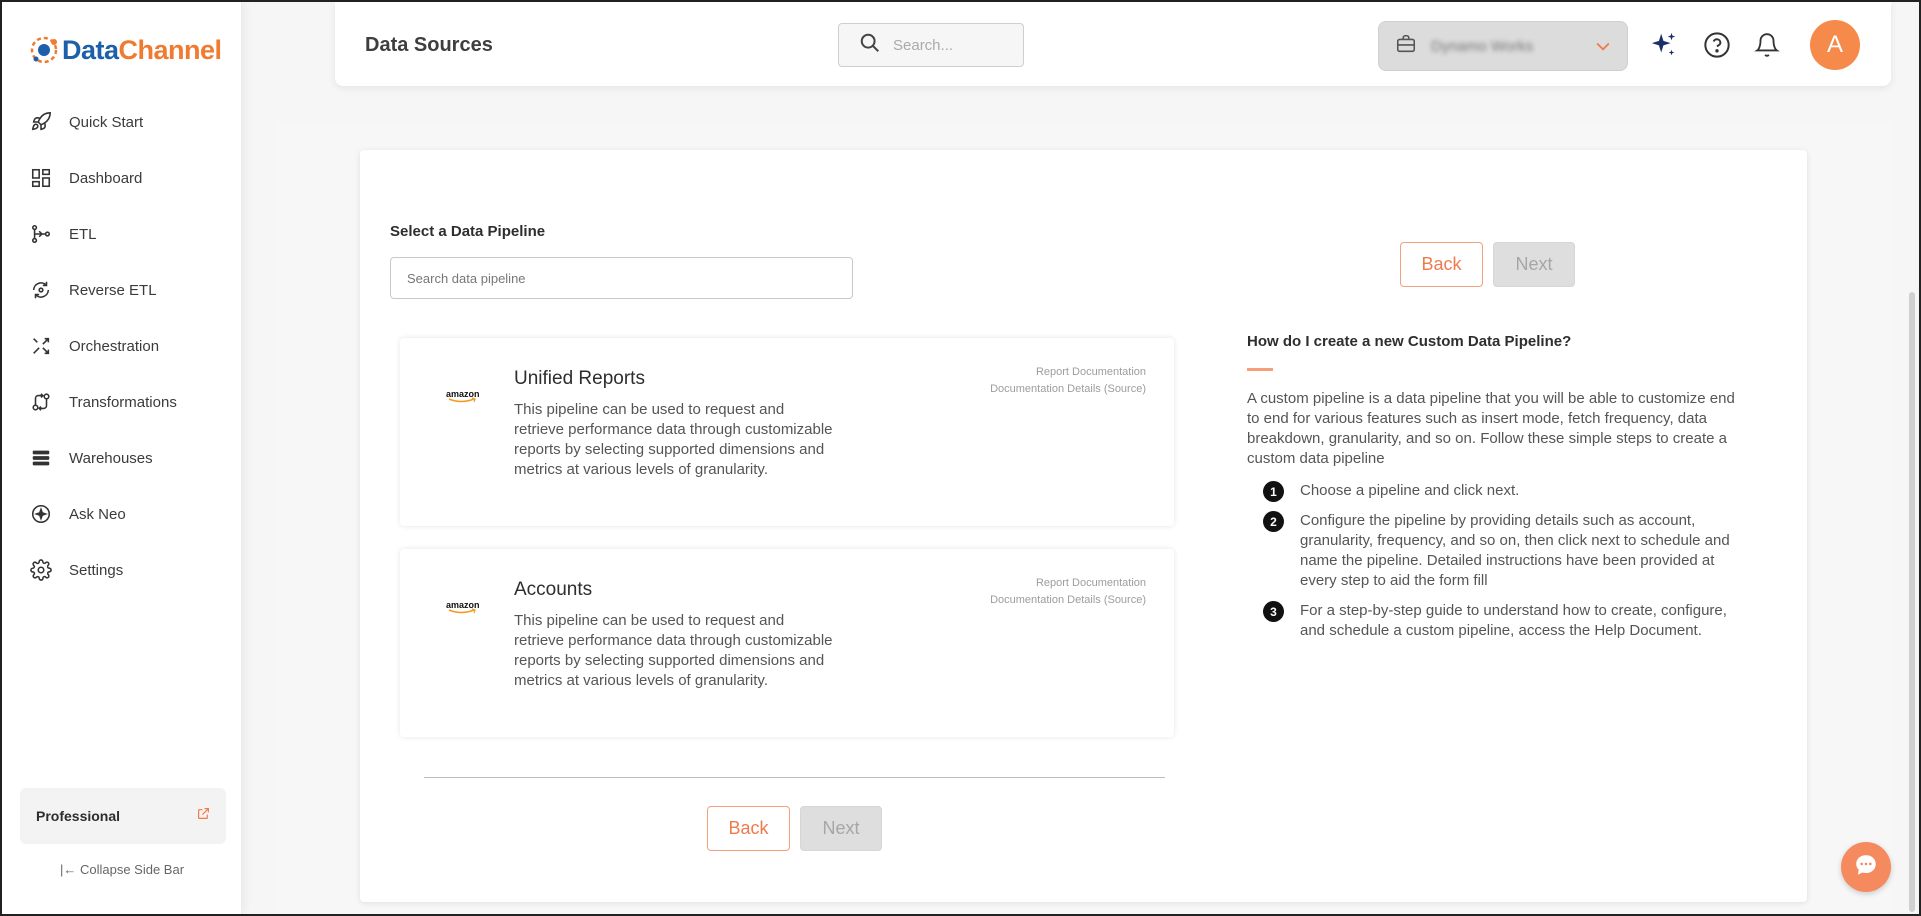 The image size is (1921, 916). What do you see at coordinates (142, 49) in the screenshot?
I see `brand-name: DataChannel` at bounding box center [142, 49].